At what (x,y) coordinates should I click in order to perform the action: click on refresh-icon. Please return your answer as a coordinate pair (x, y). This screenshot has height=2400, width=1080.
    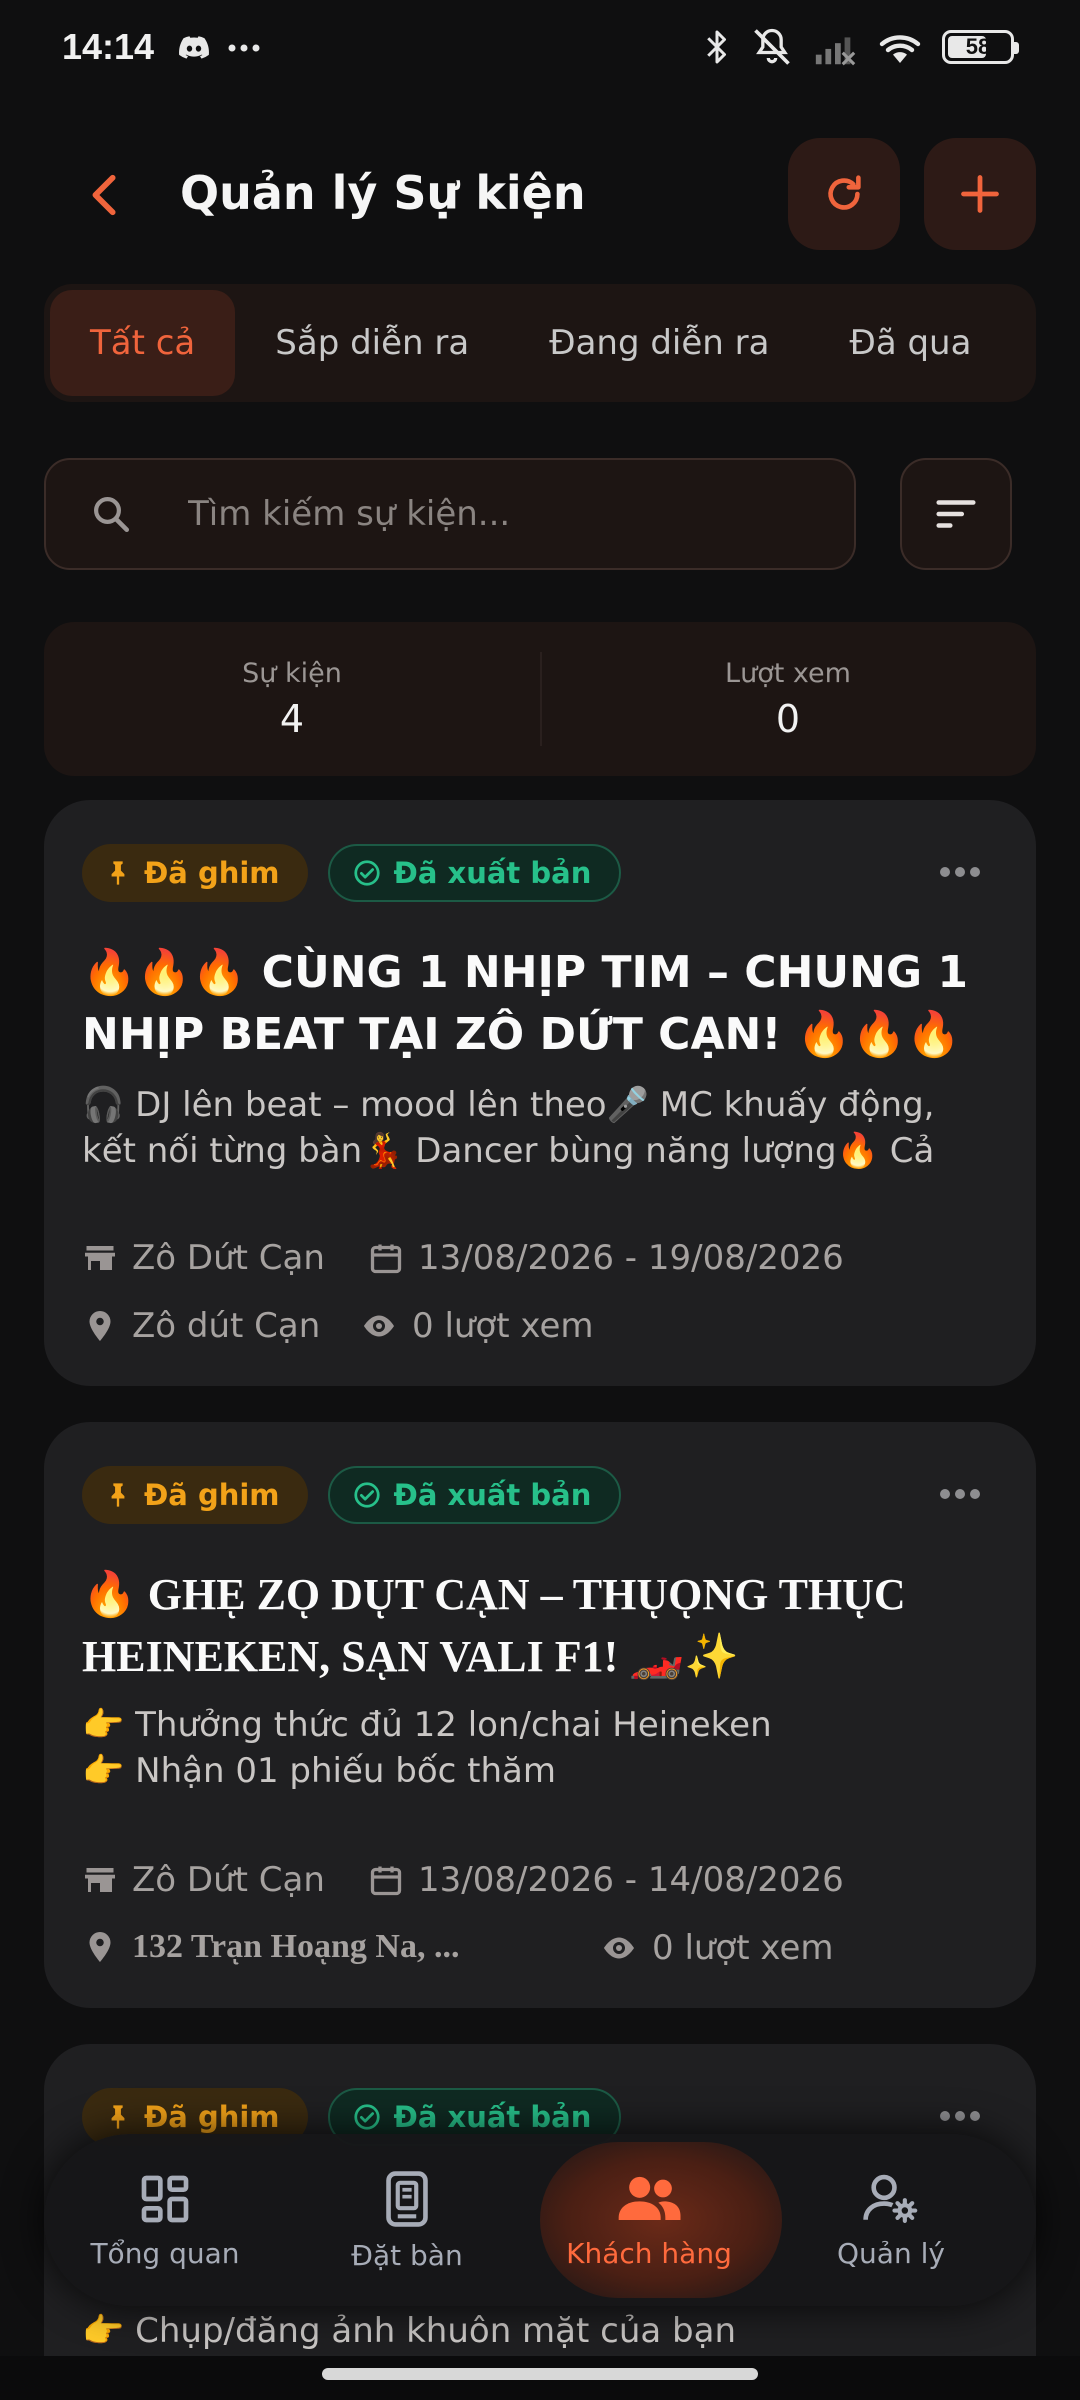
    Looking at the image, I should click on (844, 192).